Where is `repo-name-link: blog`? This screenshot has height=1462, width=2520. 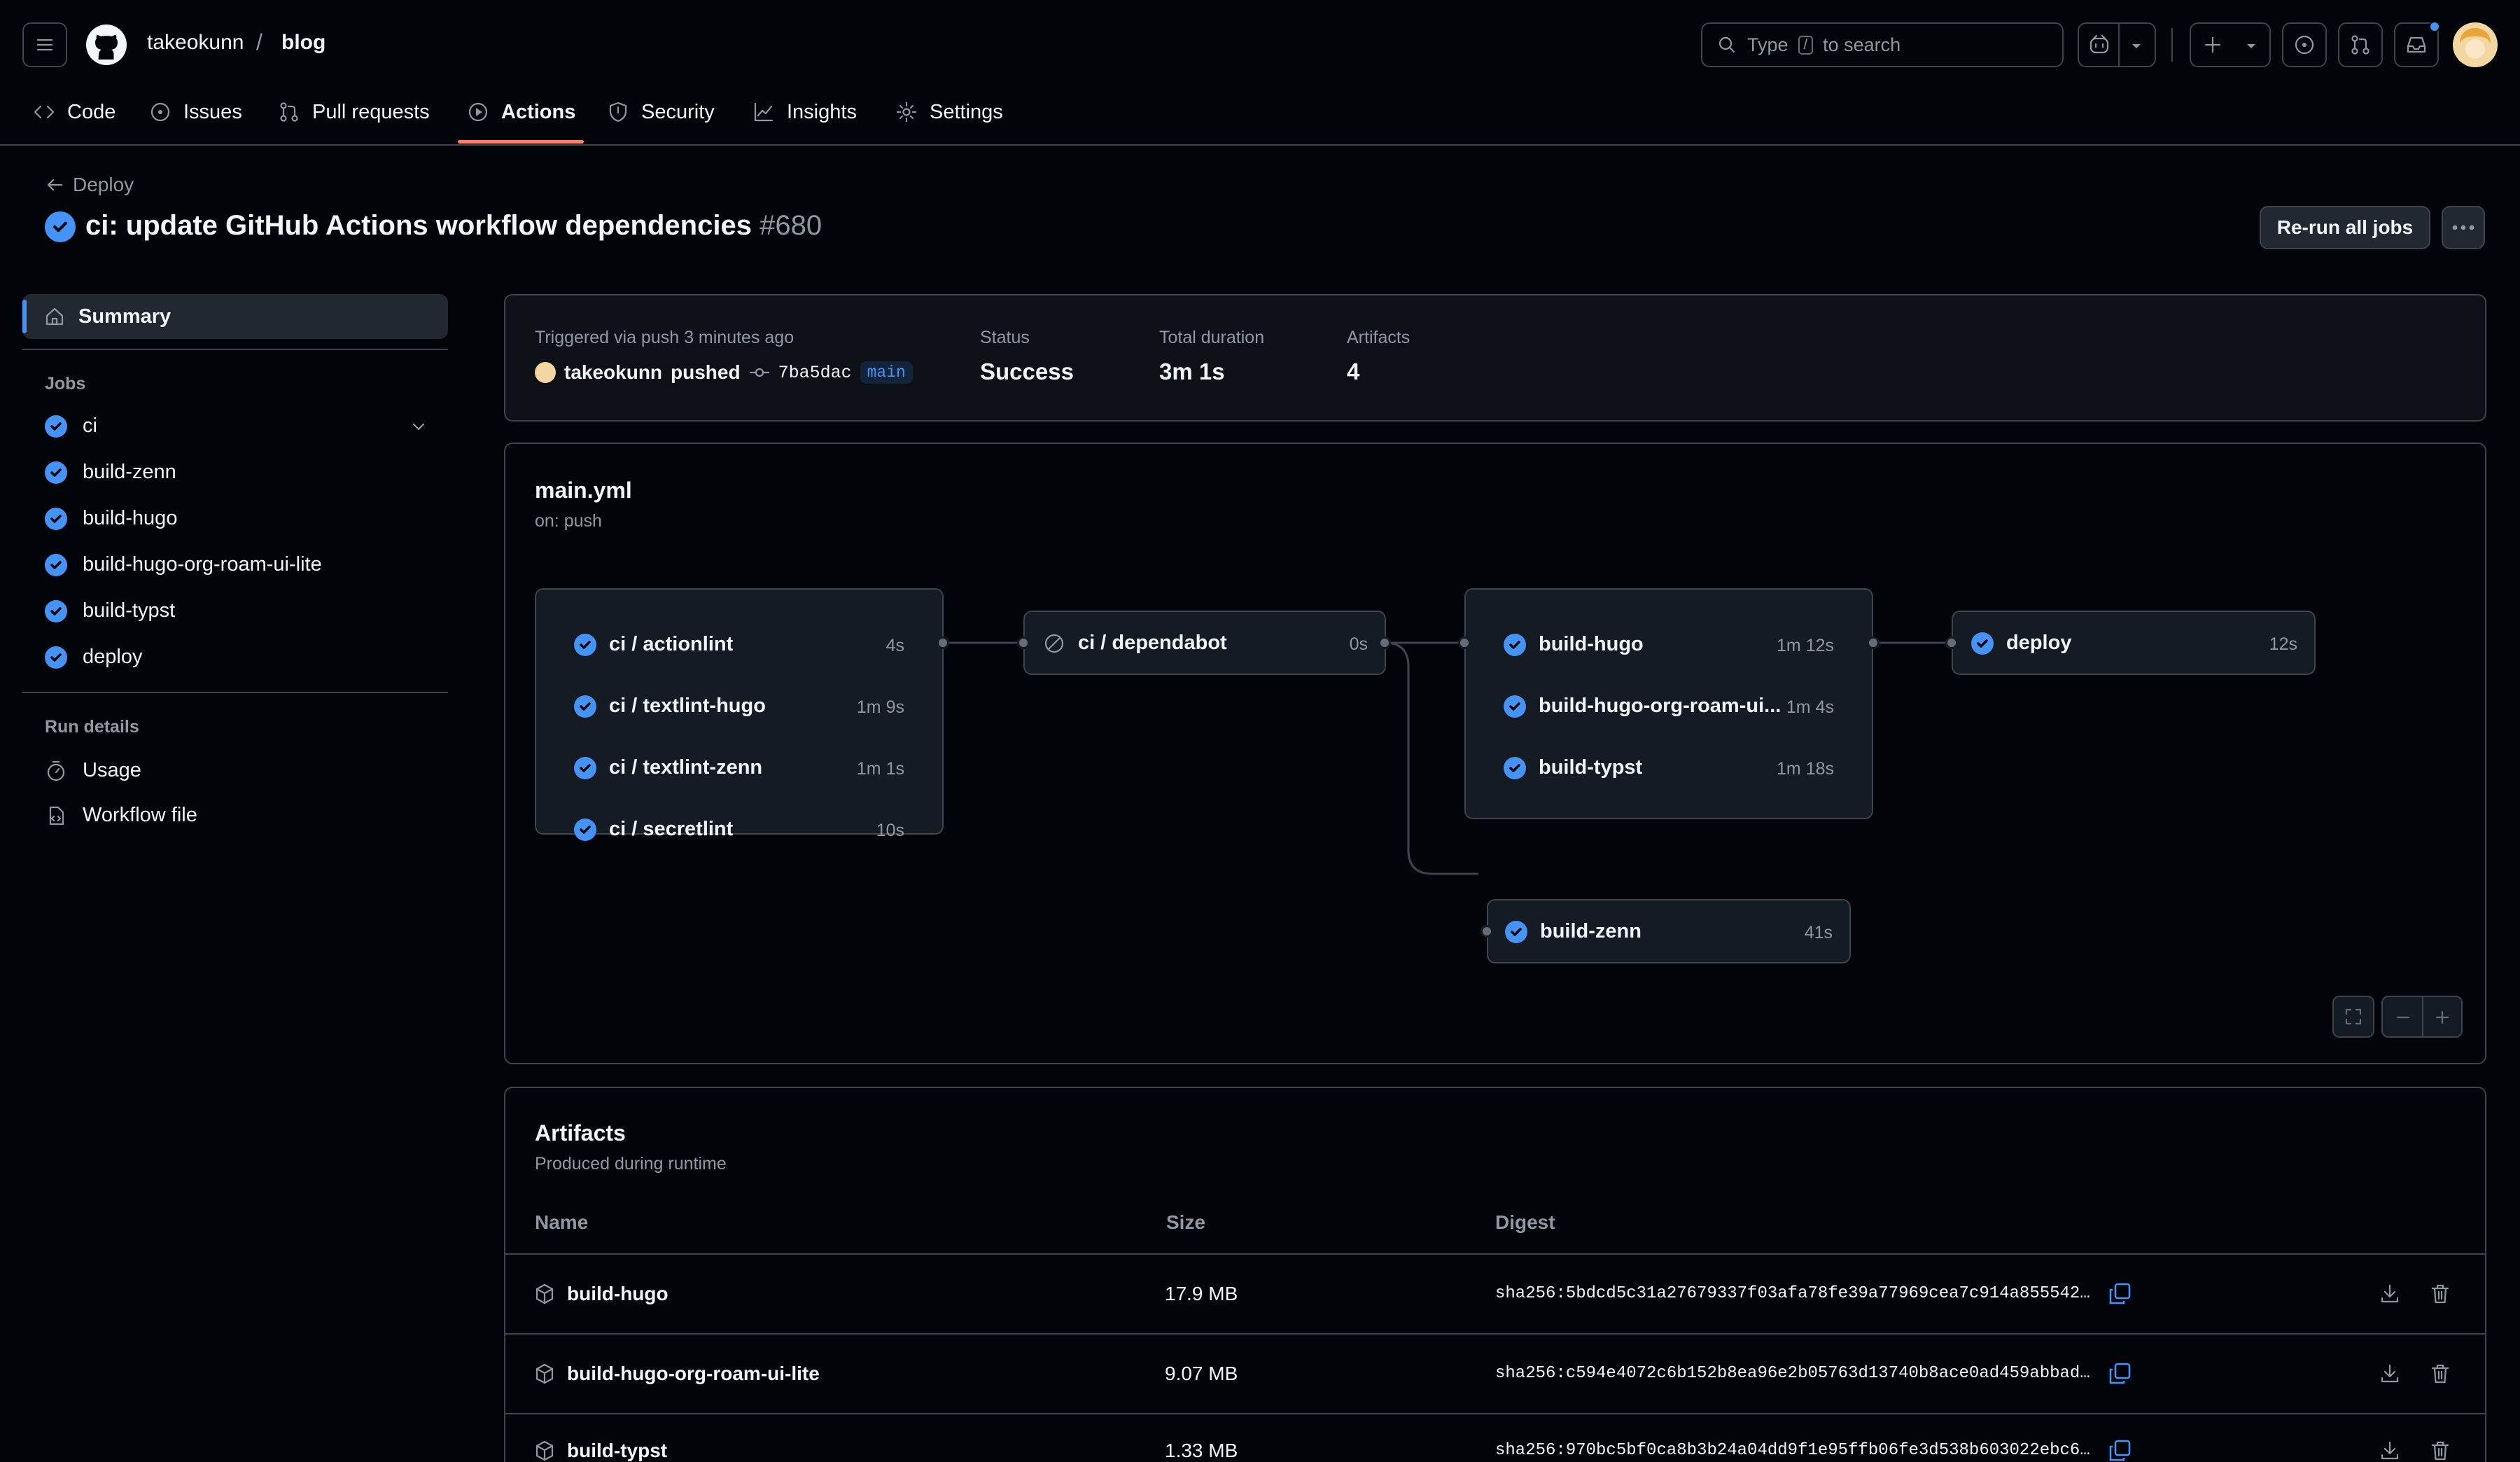
repo-name-link: blog is located at coordinates (303, 43).